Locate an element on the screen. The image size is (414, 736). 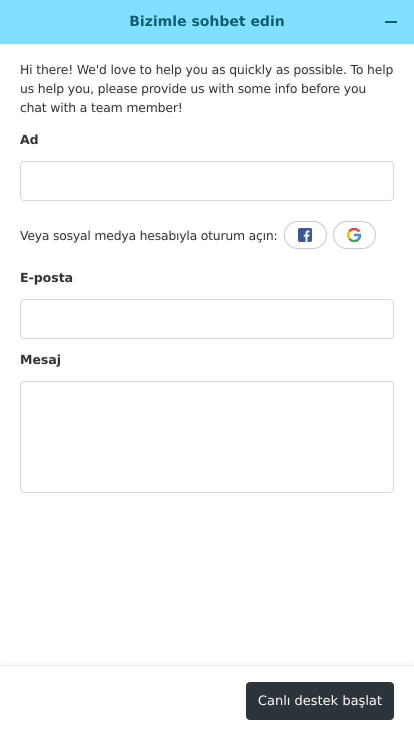
field-label: Mesaj is located at coordinates (41, 359).